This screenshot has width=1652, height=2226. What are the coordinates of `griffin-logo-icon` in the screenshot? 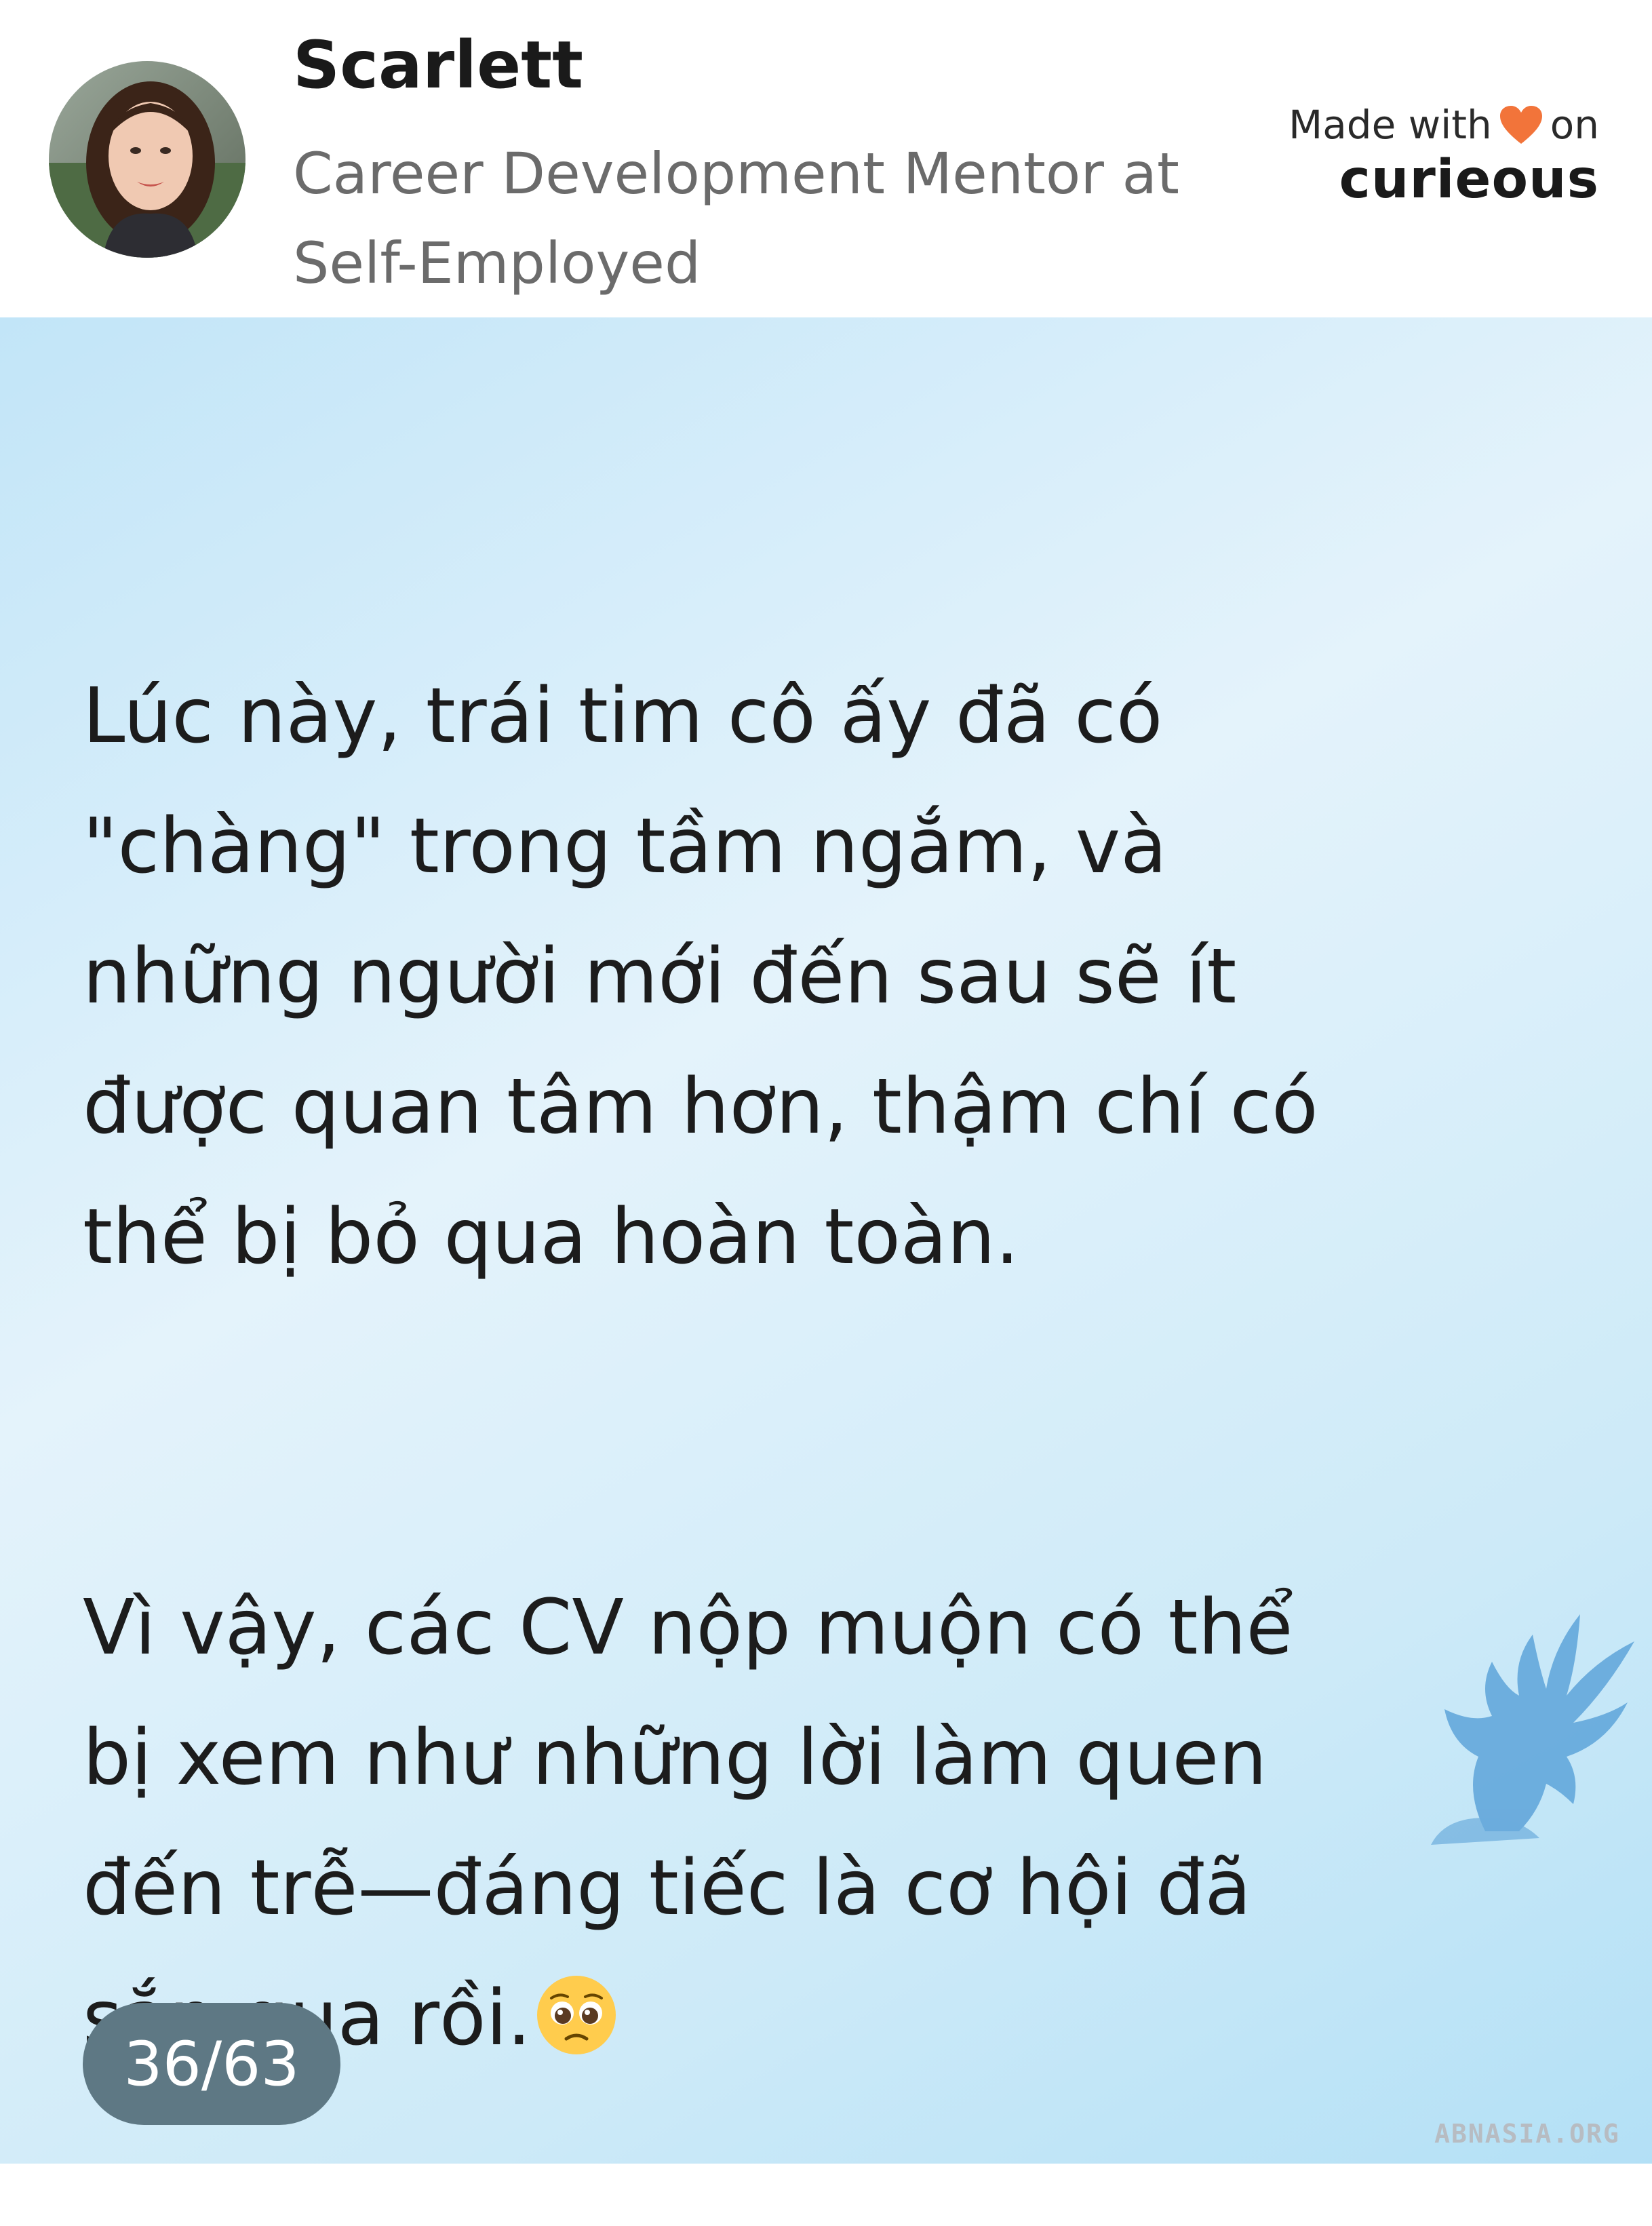 It's located at (1532, 1729).